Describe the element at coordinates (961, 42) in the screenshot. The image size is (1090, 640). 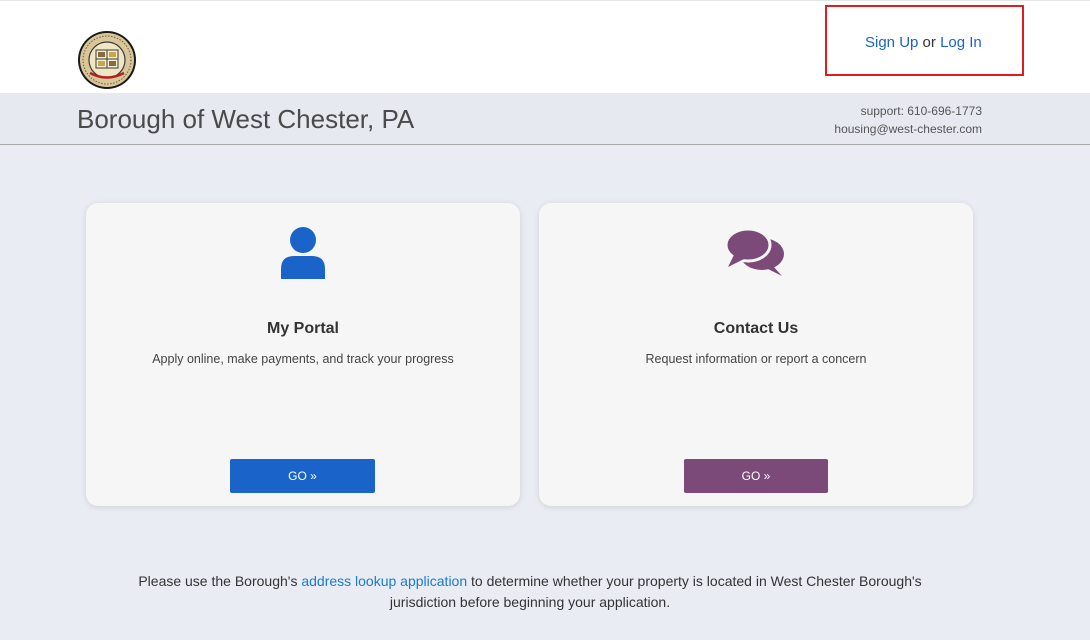
I see `log-in-link: Log In` at that location.